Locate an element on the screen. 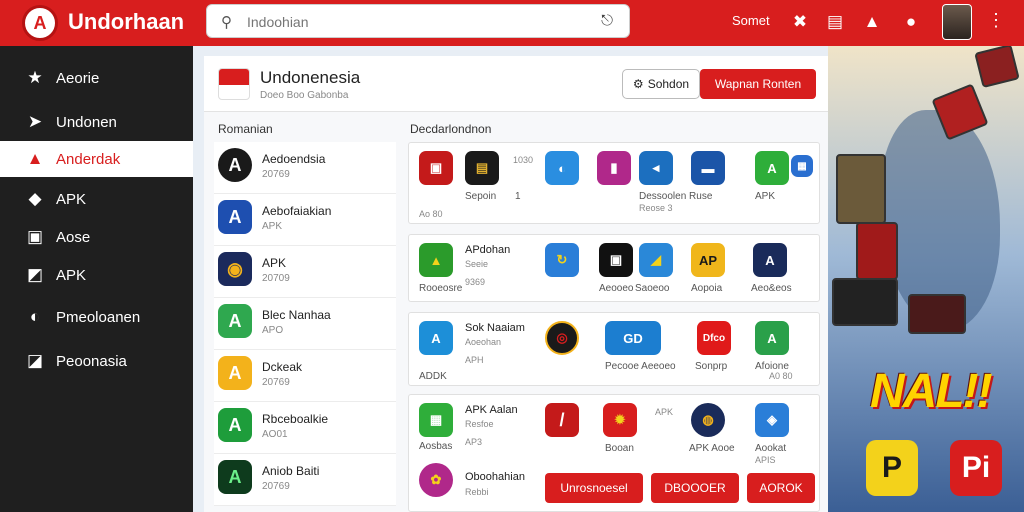 The height and width of the screenshot is (512, 1024). mic-icon: ⎋ is located at coordinates (607, 20).